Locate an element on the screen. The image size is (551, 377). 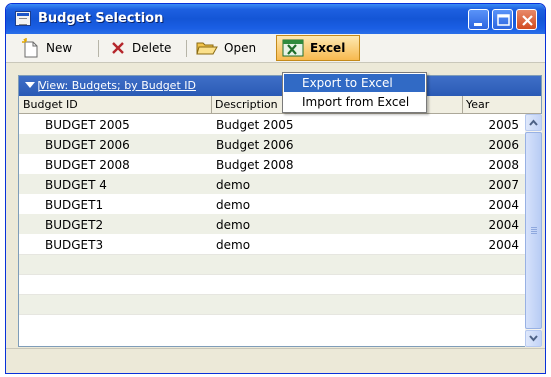
budget-id-cell: BUDGET3 is located at coordinates (74, 245).